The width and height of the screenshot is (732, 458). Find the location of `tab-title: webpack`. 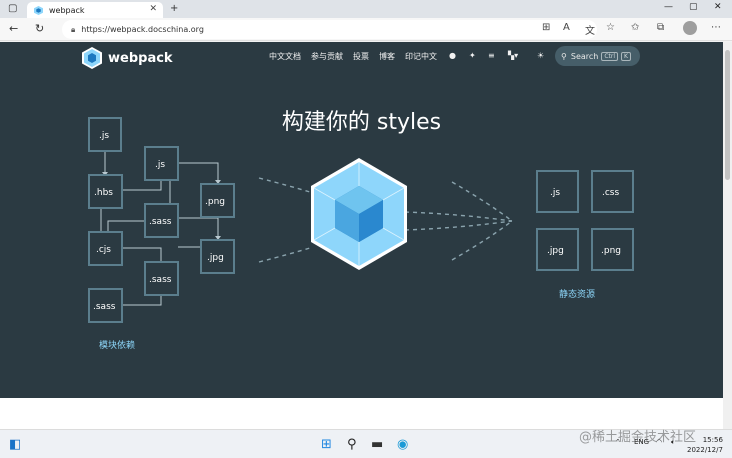

tab-title: webpack is located at coordinates (67, 10).